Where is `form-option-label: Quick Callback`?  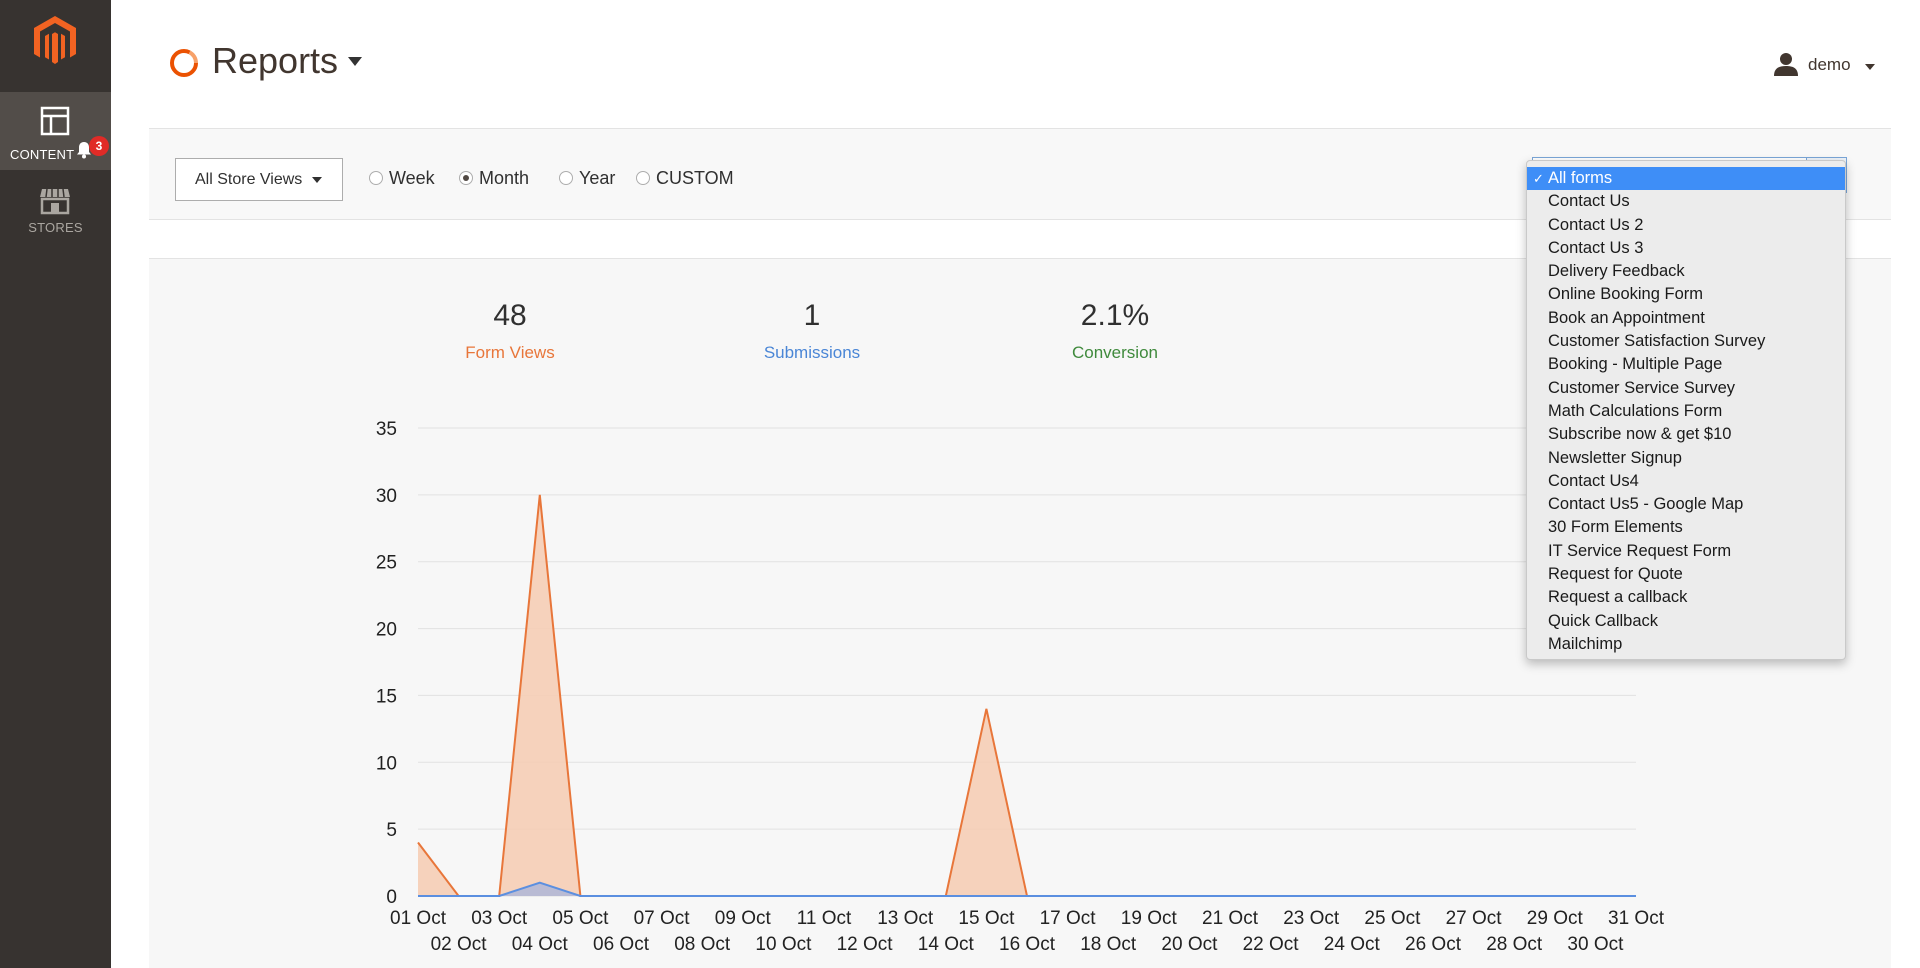
form-option-label: Quick Callback is located at coordinates (1603, 620).